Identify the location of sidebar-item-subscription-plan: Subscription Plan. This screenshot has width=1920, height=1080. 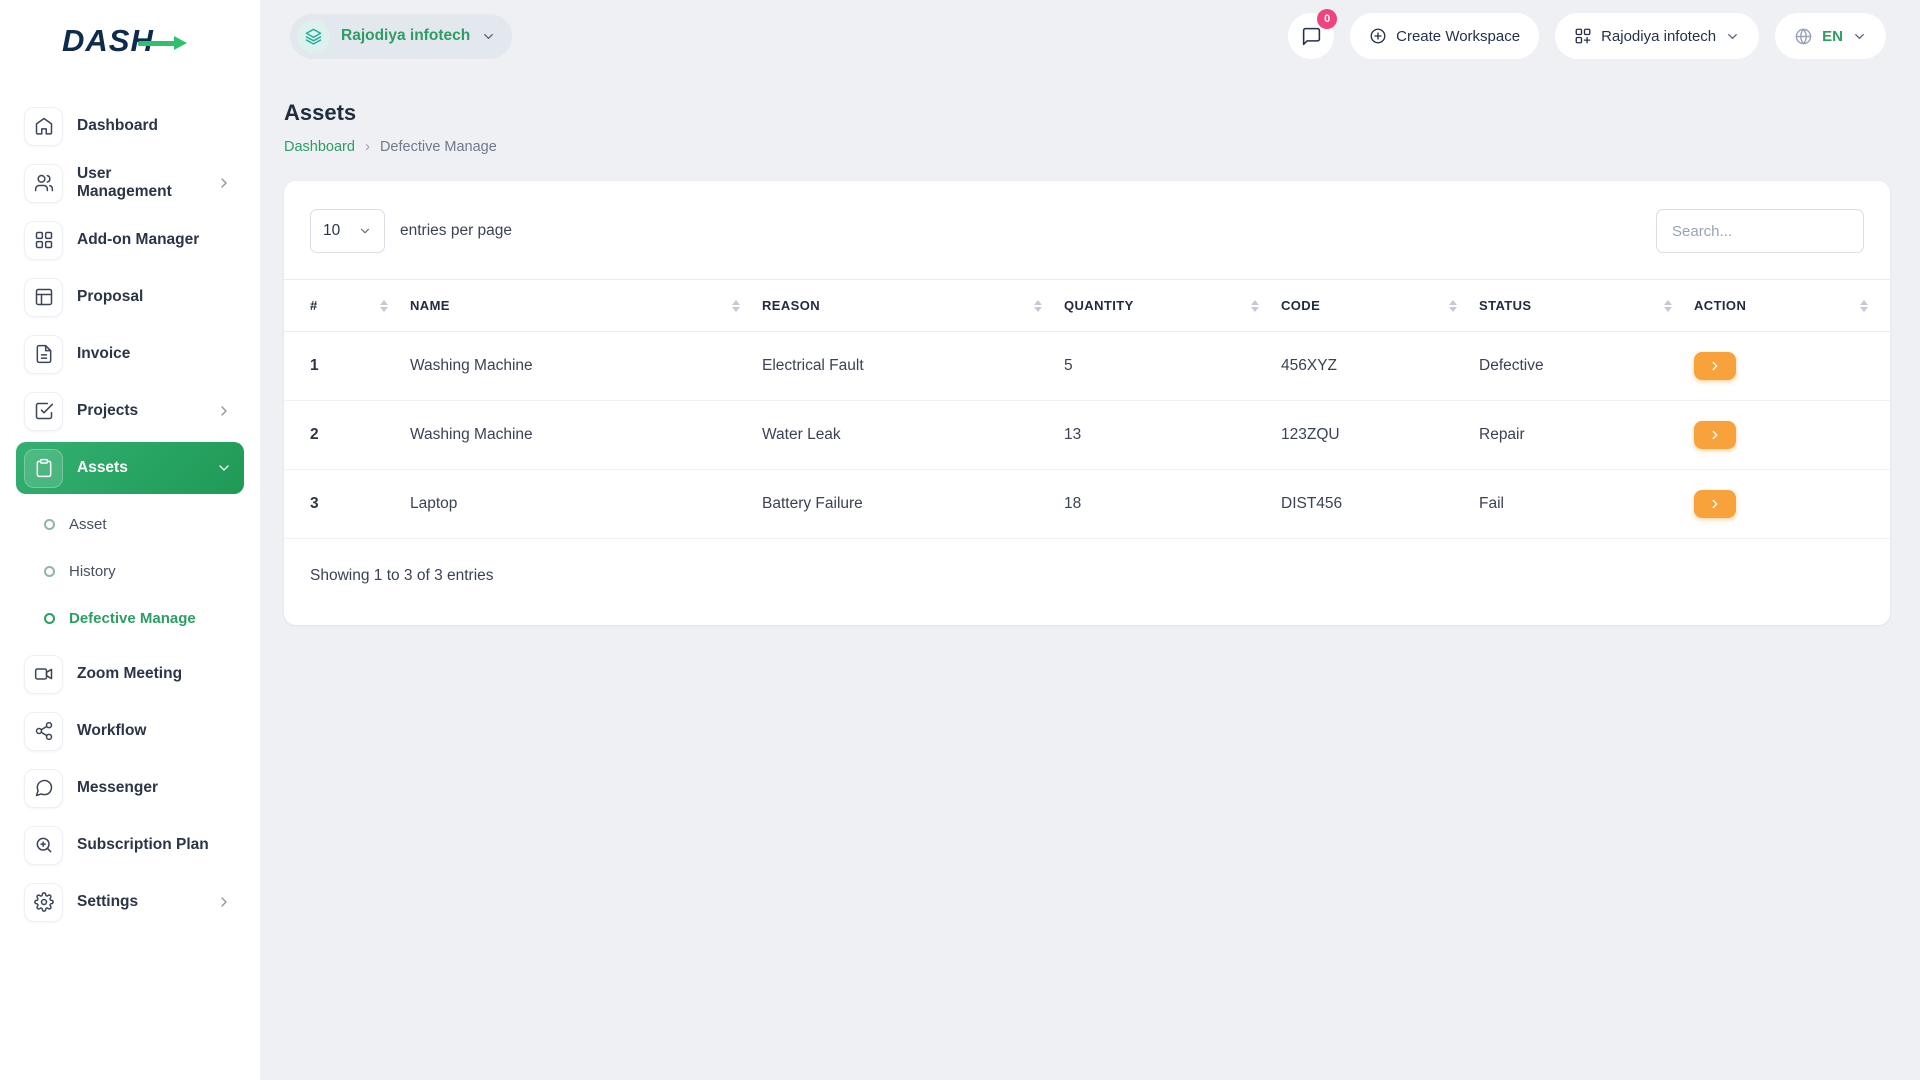
(130, 845).